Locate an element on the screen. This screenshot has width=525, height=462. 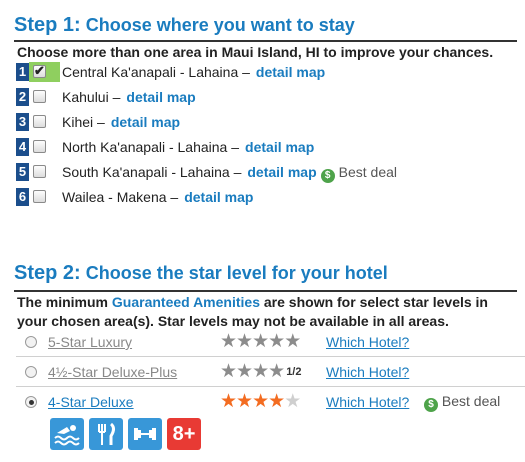
star-level-label: 4-Star Deluxe is located at coordinates (91, 402).